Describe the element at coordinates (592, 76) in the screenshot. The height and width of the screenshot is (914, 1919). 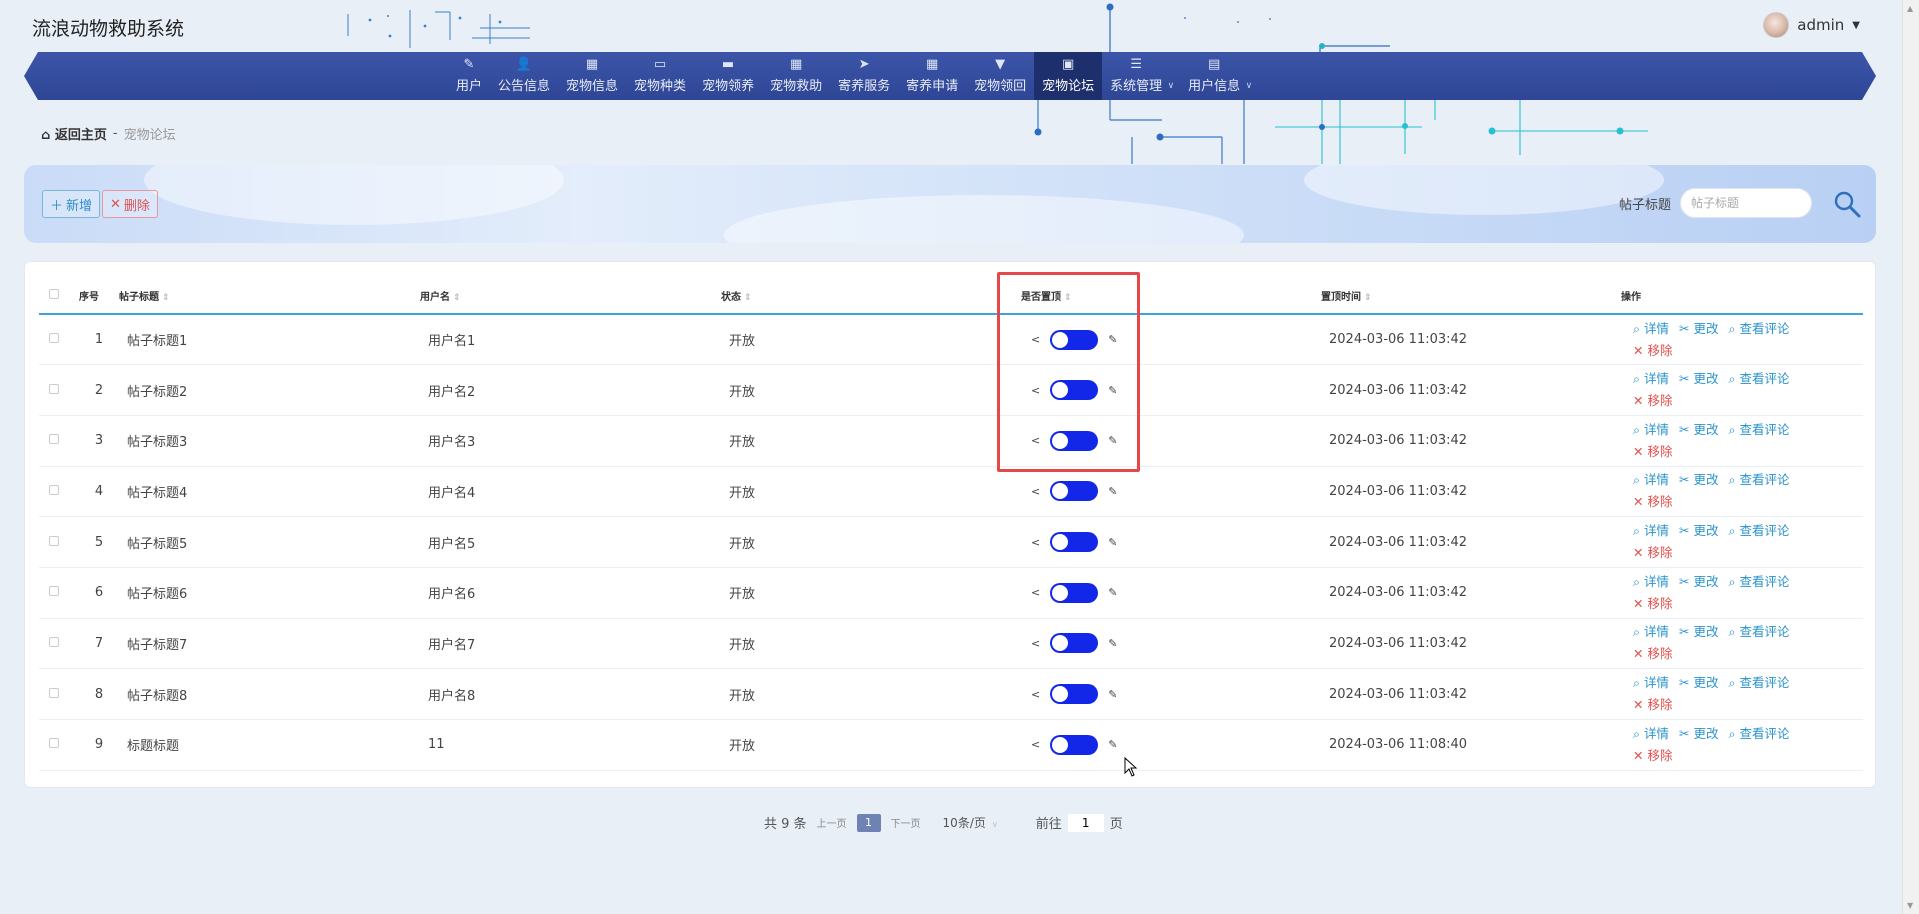
I see `nav-item-2: ▦ 宠物信息` at that location.